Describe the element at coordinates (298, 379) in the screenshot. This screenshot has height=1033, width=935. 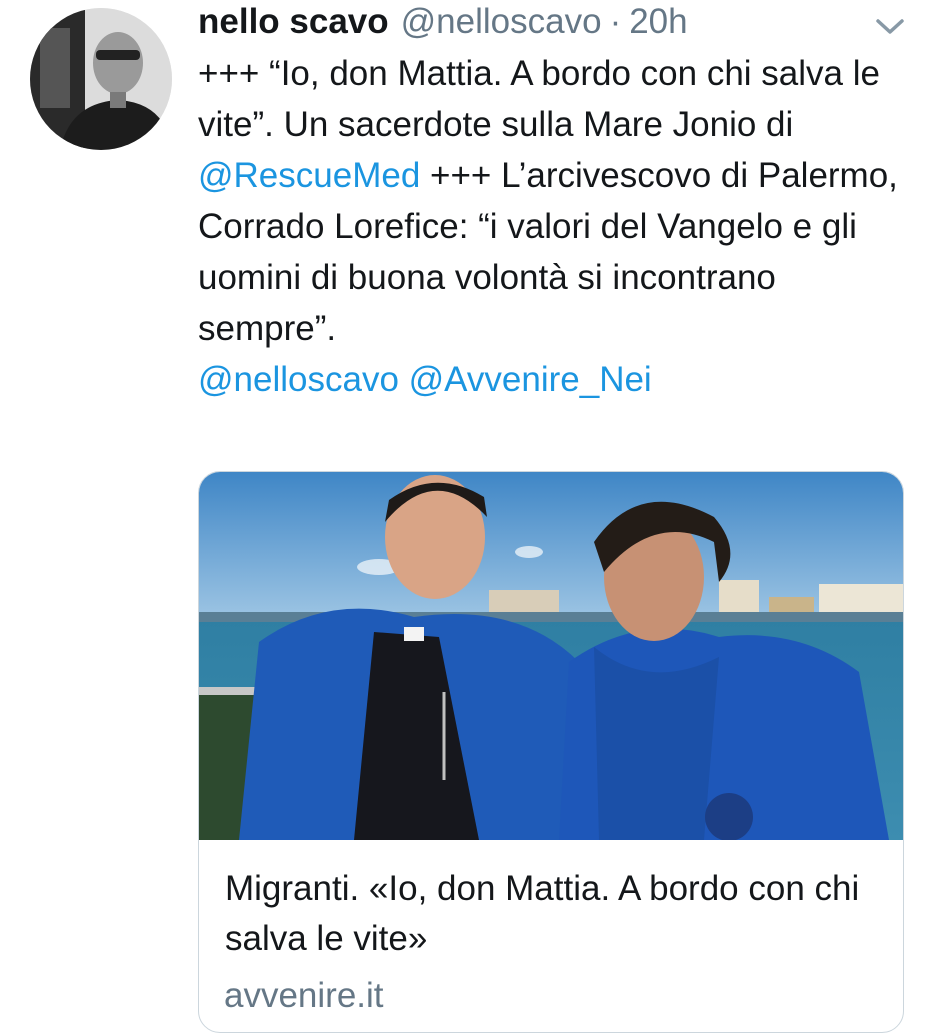
I see `mention-nelloscavo: @nelloscavo` at that location.